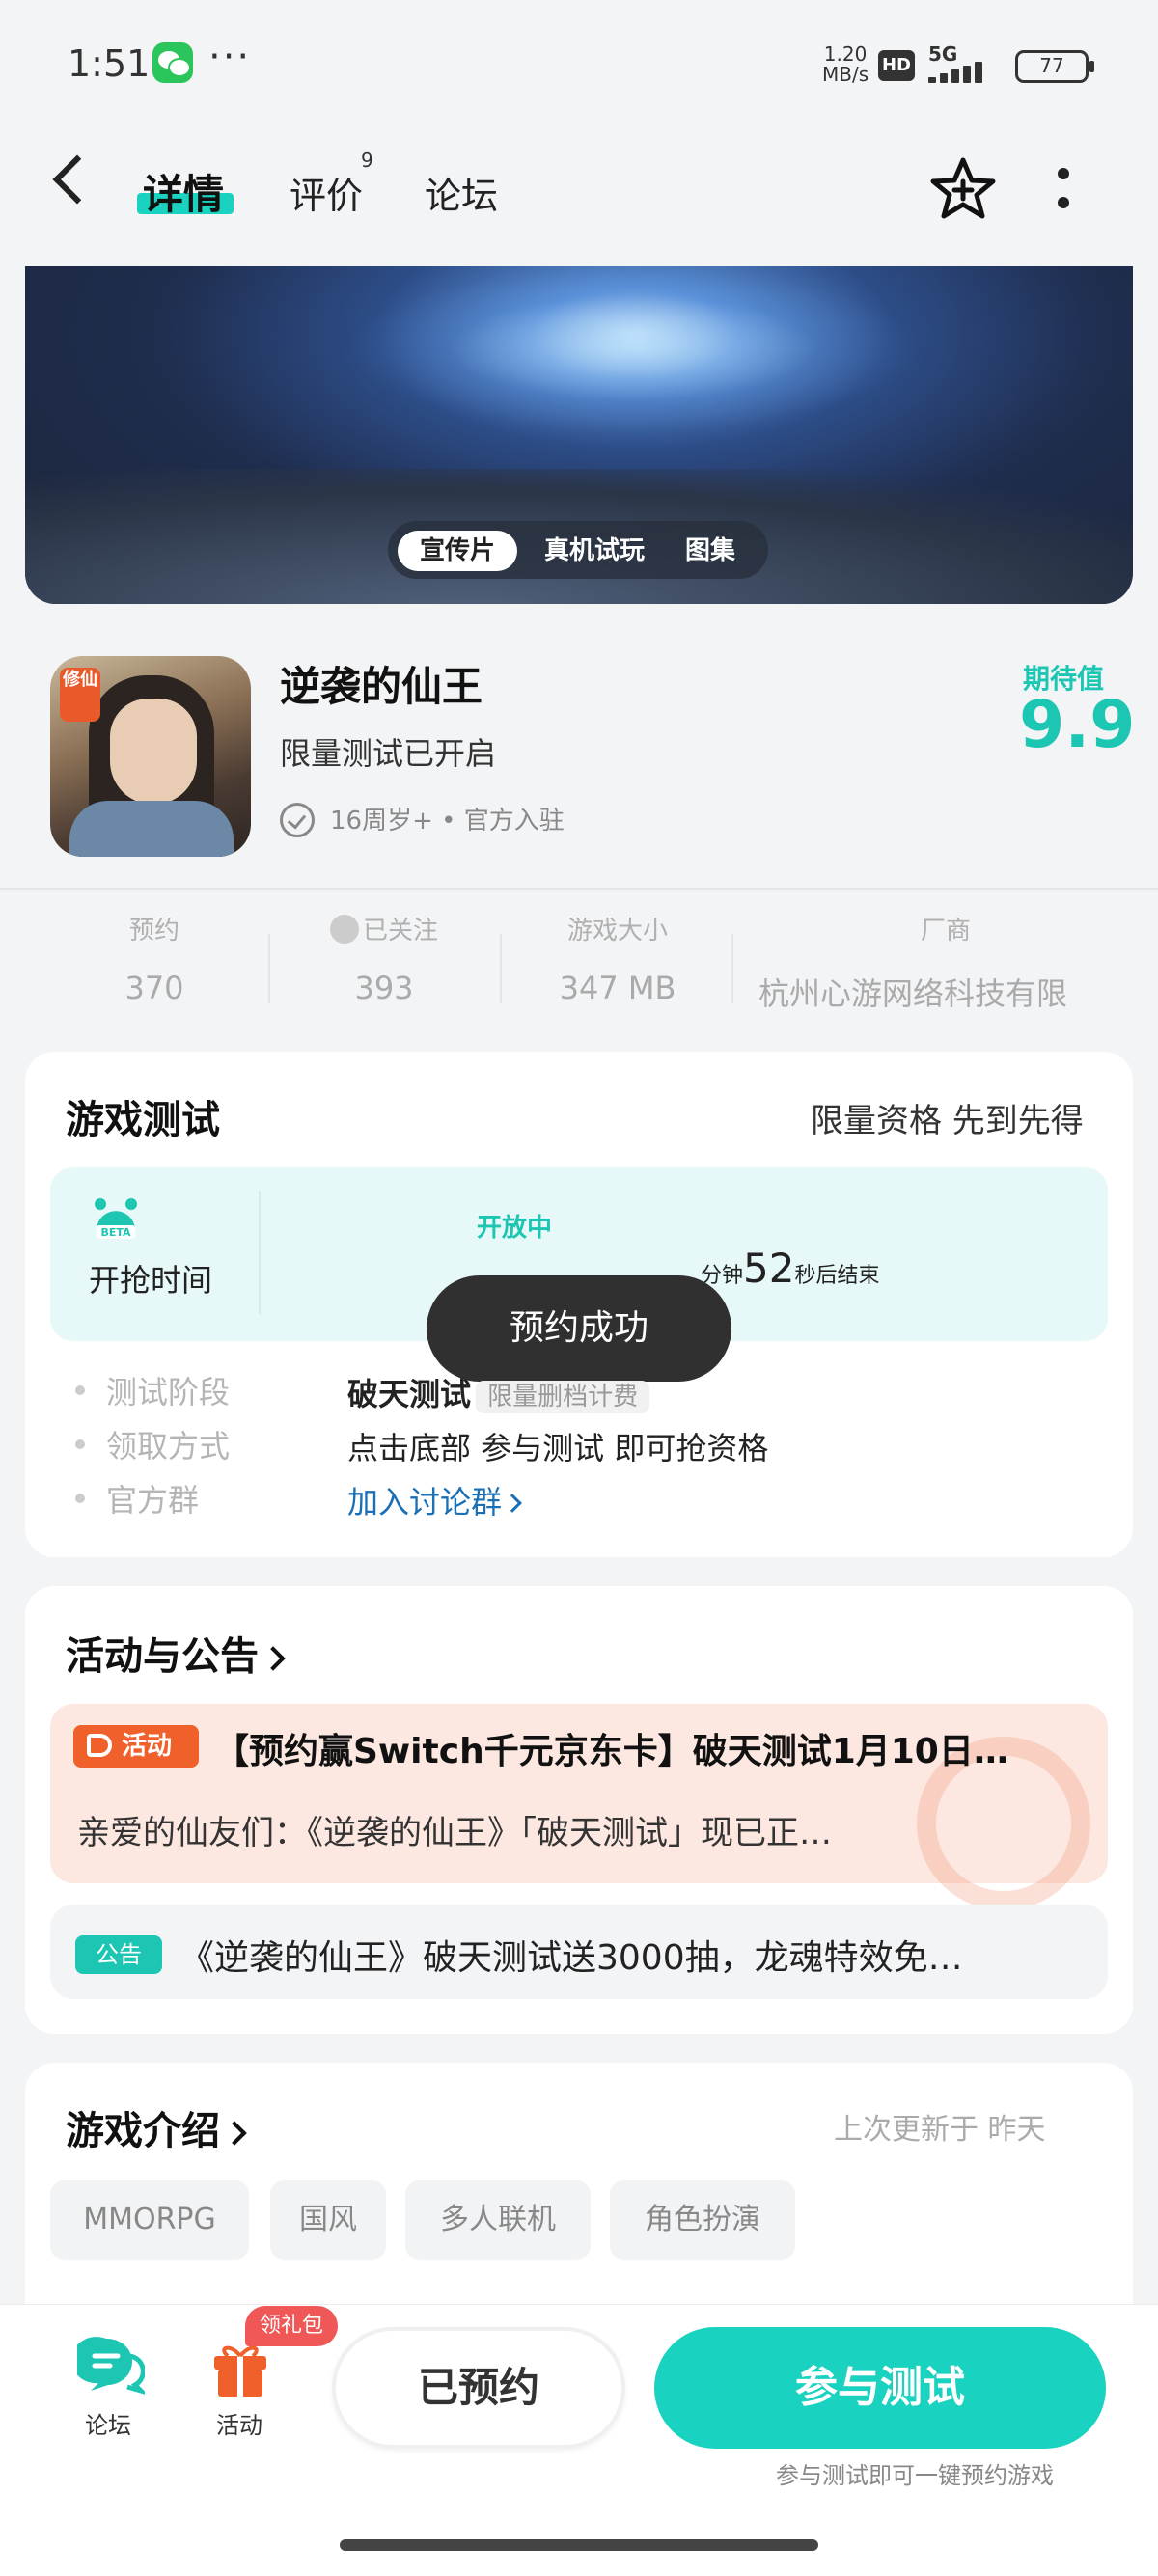 The image size is (1158, 2576). Describe the element at coordinates (947, 1121) in the screenshot. I see `test-card-note: 限量资格 先到先得` at that location.